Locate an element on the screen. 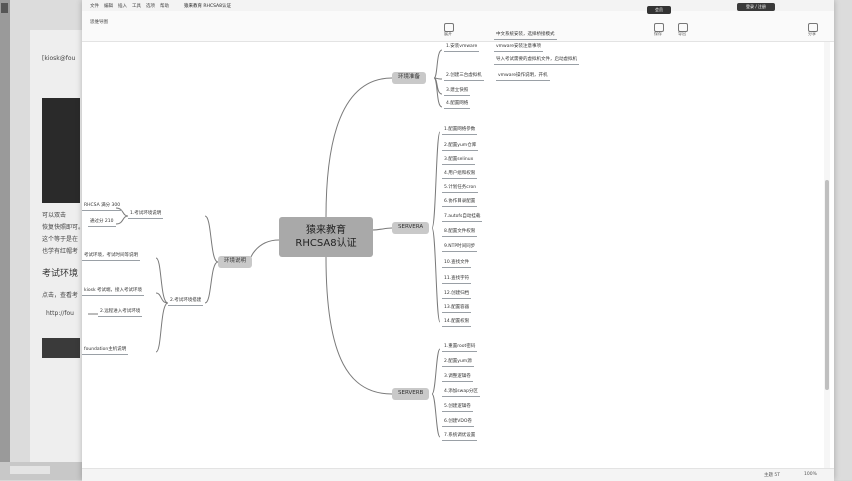 The width and height of the screenshot is (852, 481). connector-root-intro is located at coordinates (264, 251).